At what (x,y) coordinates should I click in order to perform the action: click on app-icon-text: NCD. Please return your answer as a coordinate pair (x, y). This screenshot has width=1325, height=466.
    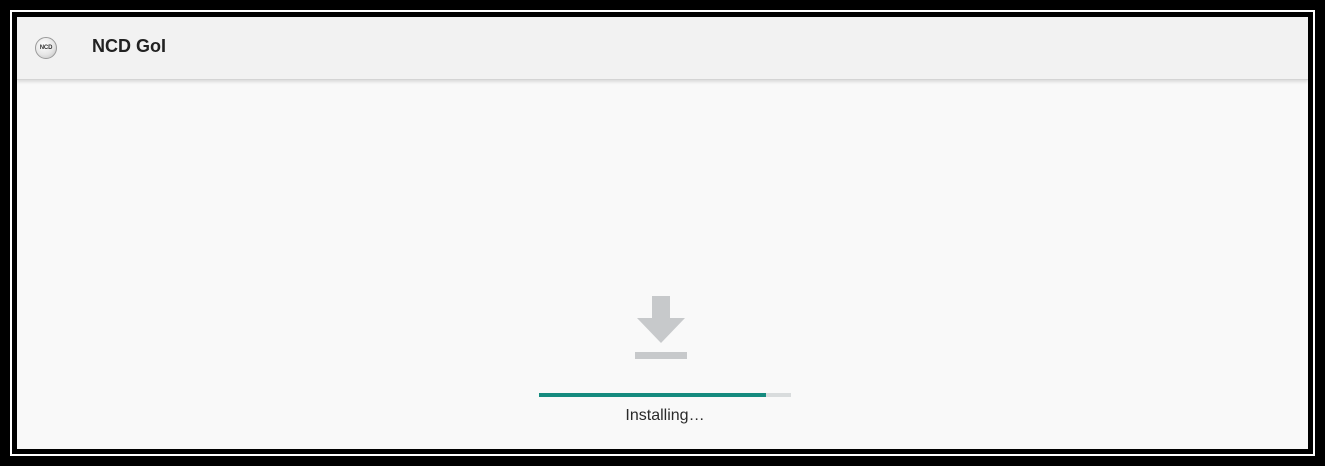
    Looking at the image, I should click on (46, 48).